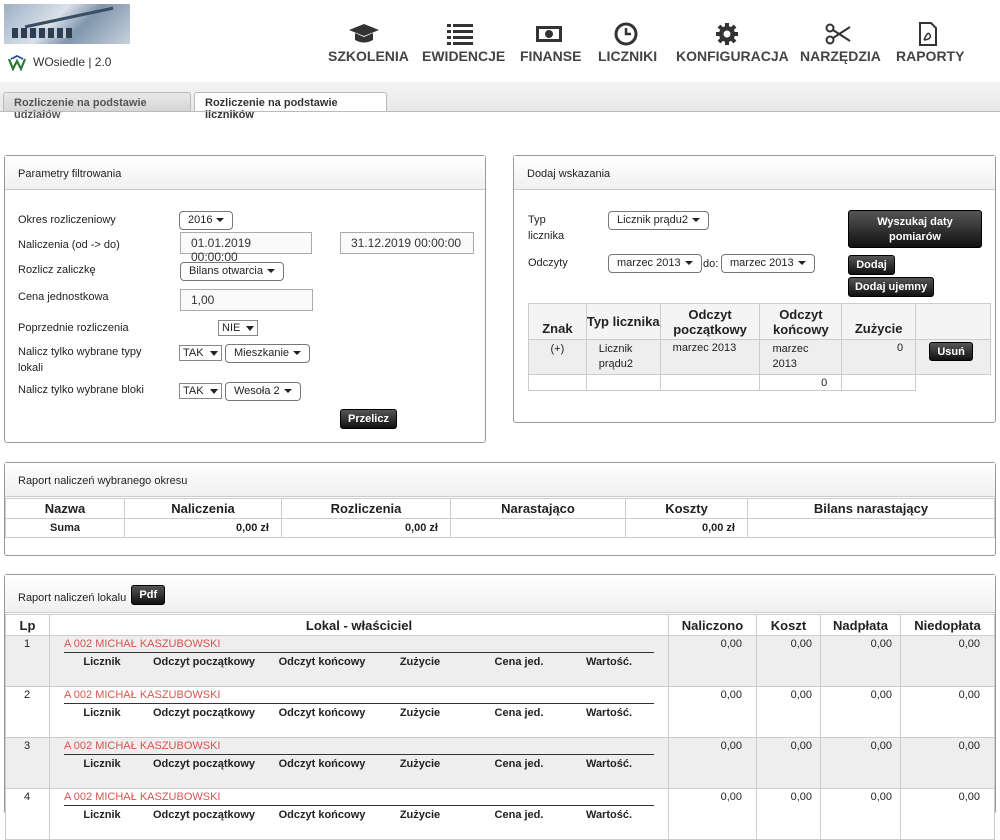  Describe the element at coordinates (407, 243) in the screenshot. I see `charges-to-input: 31.12.2019 00:00:00` at that location.